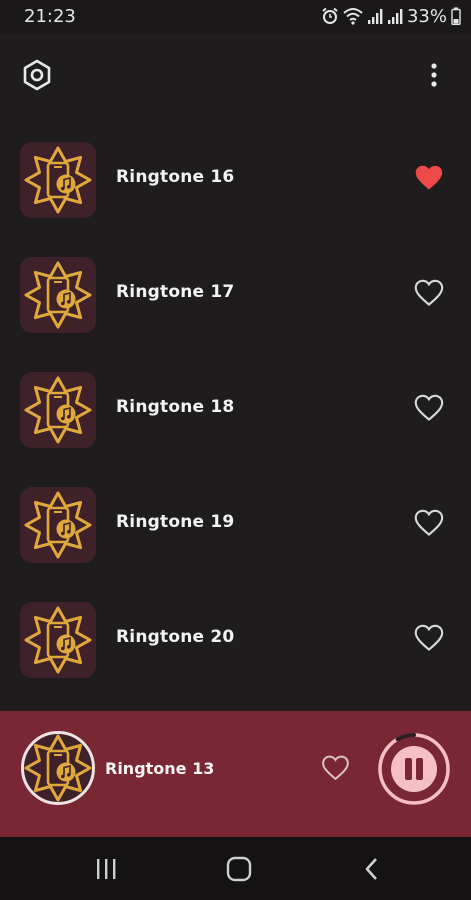 Image resolution: width=471 pixels, height=900 pixels. I want to click on status-icons: 33%, so click(391, 16).